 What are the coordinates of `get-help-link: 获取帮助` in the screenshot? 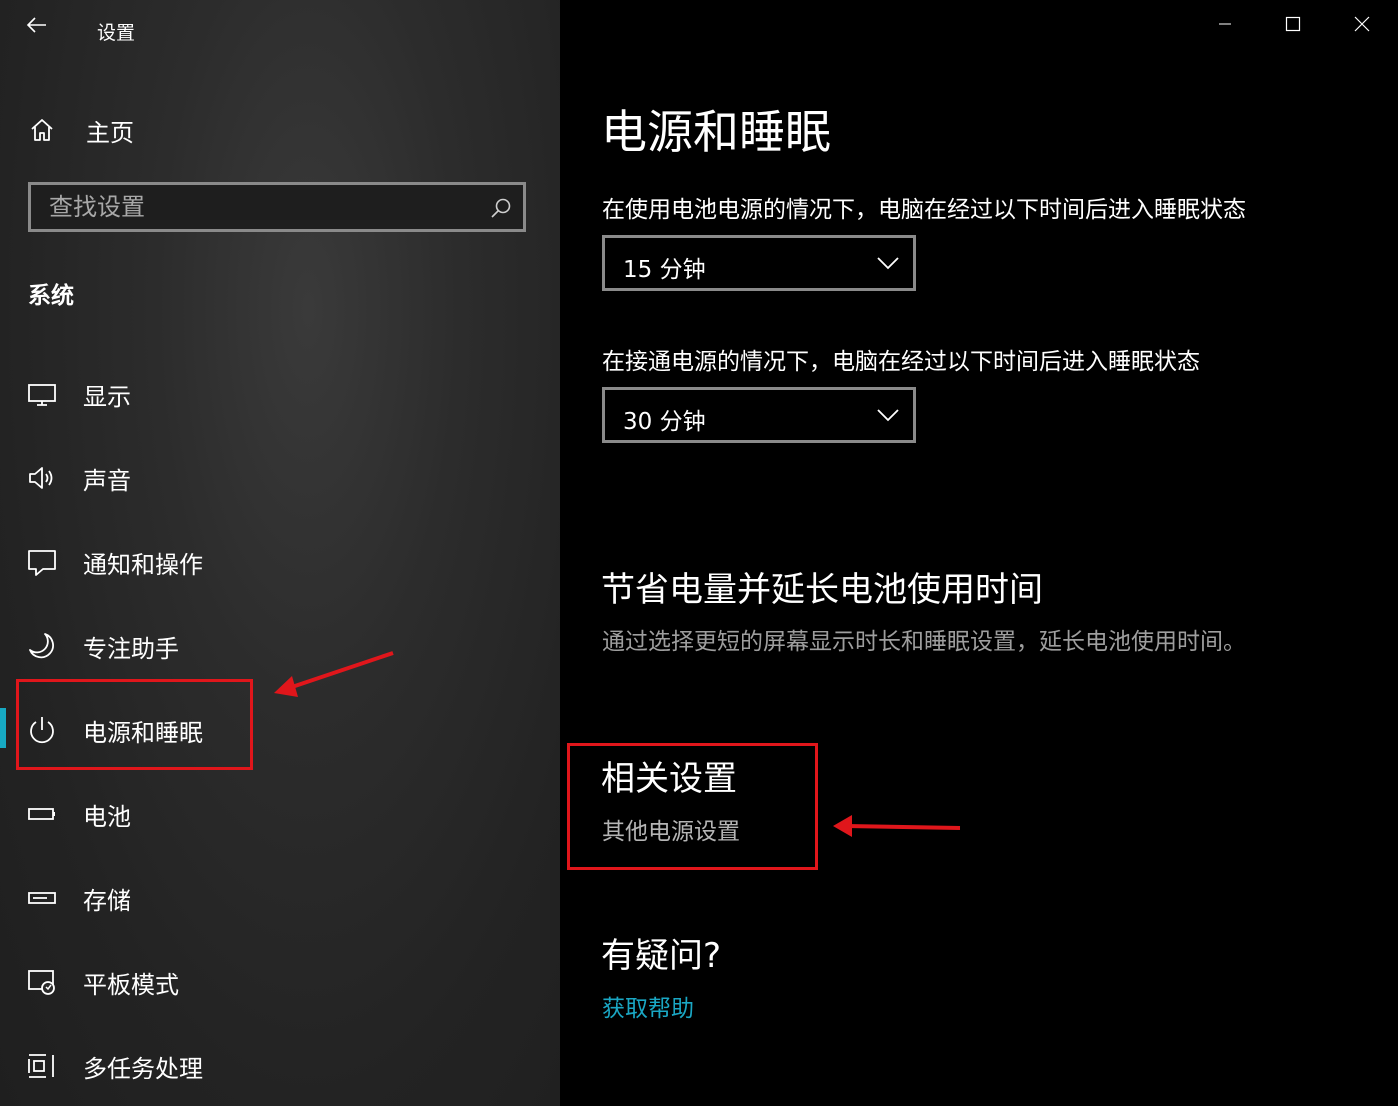 It's located at (648, 1006).